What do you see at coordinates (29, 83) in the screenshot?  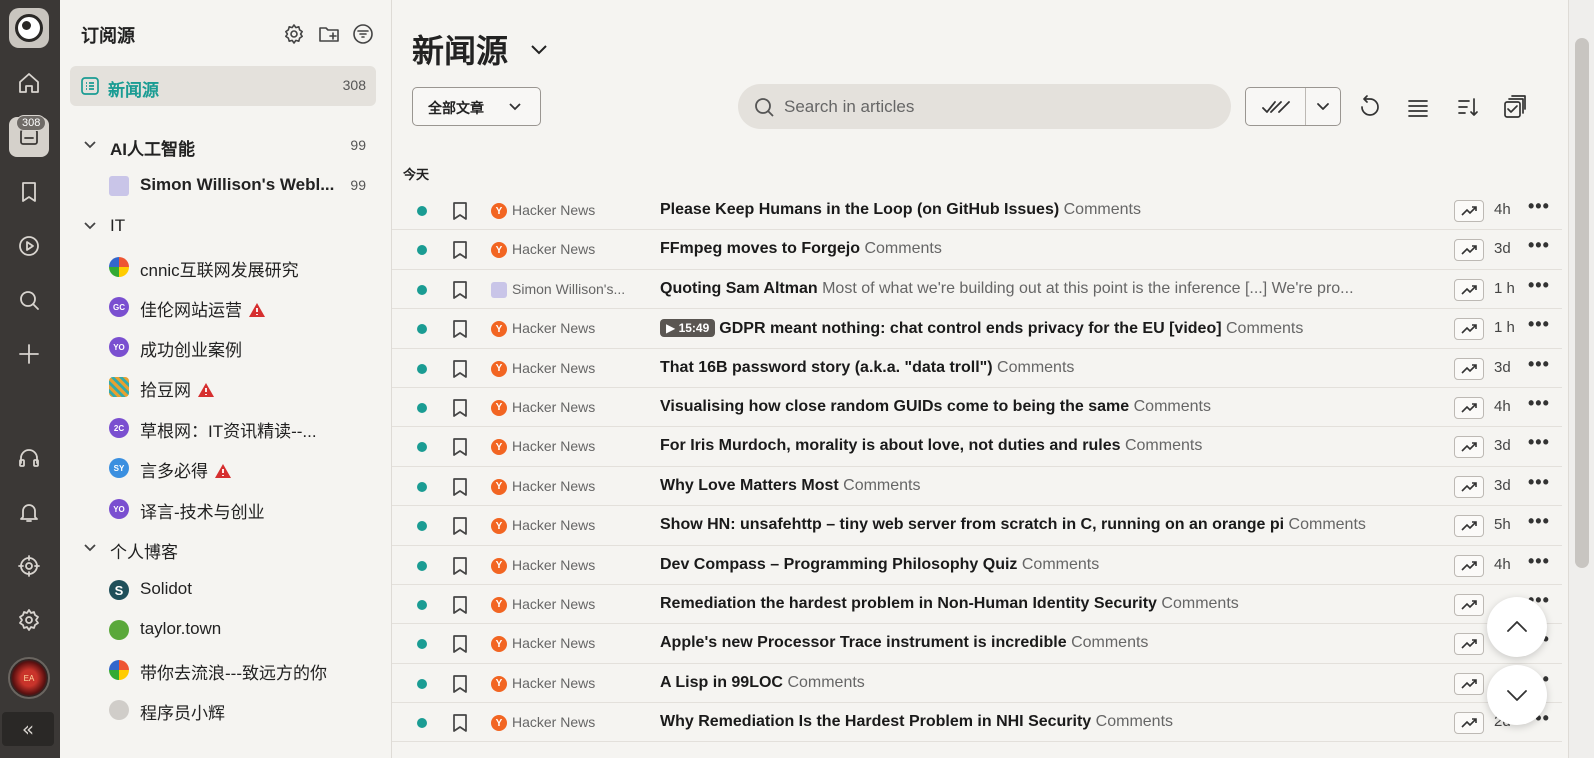 I see `home-icon` at bounding box center [29, 83].